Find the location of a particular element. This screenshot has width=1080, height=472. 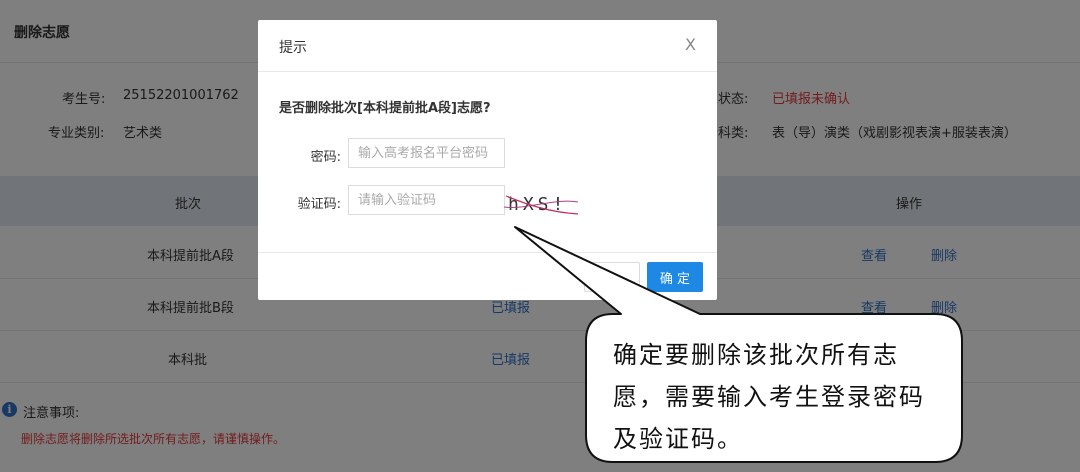

callout-line: 确定要删除该批次所有志 is located at coordinates (756, 355).